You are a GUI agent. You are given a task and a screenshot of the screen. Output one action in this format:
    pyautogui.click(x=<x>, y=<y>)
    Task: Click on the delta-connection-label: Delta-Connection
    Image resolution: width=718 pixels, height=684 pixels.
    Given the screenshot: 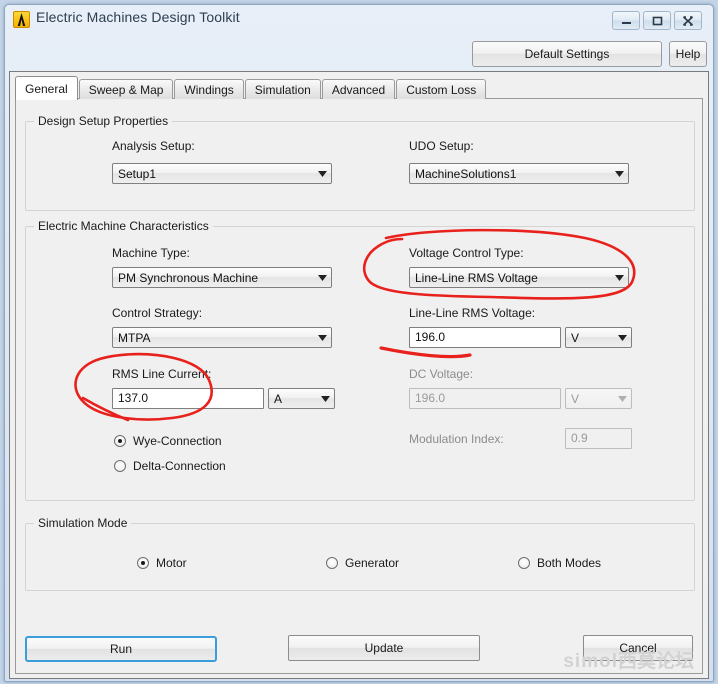 What is the action you would take?
    pyautogui.click(x=179, y=466)
    